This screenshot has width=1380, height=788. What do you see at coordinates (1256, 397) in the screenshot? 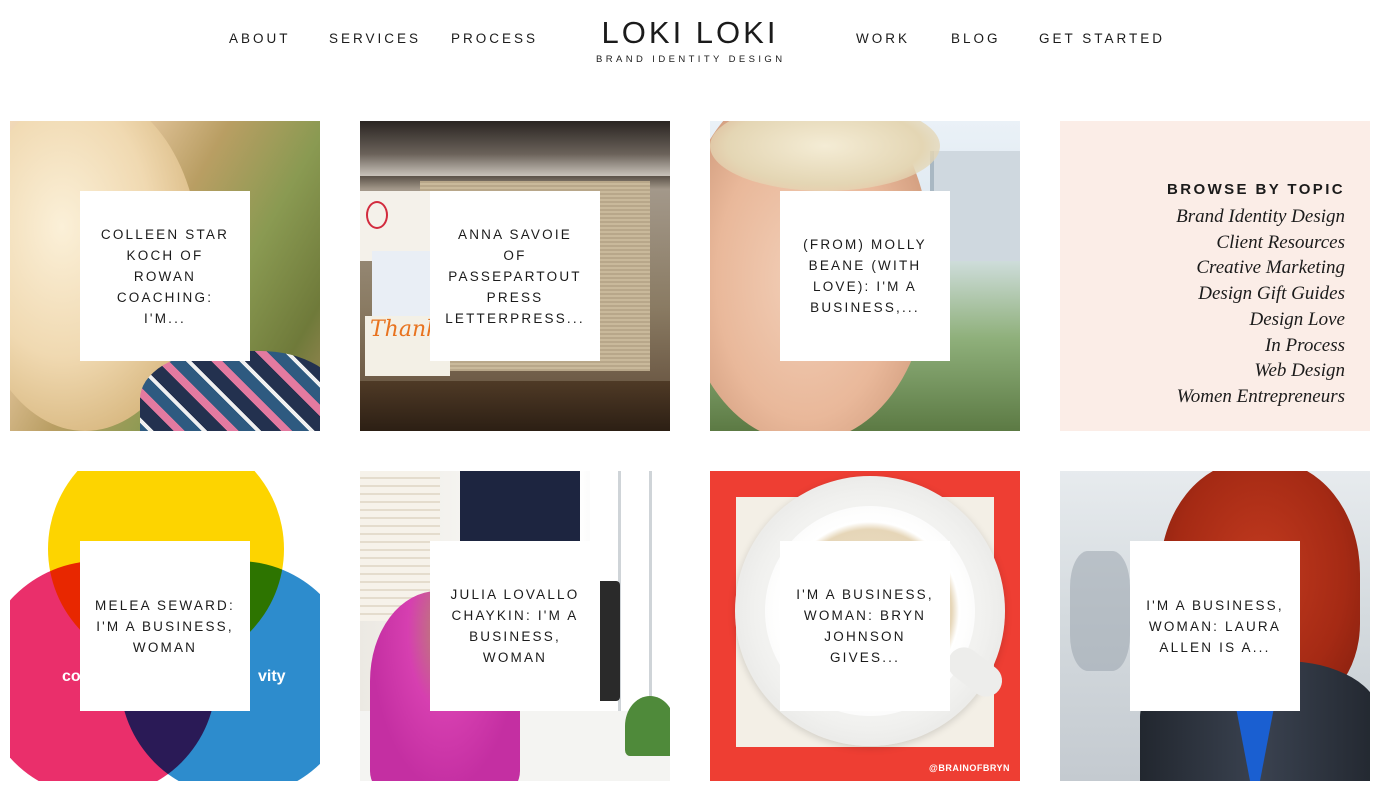
I see `topic-link-women-entrepreneurs: Women Entrepreneurs` at bounding box center [1256, 397].